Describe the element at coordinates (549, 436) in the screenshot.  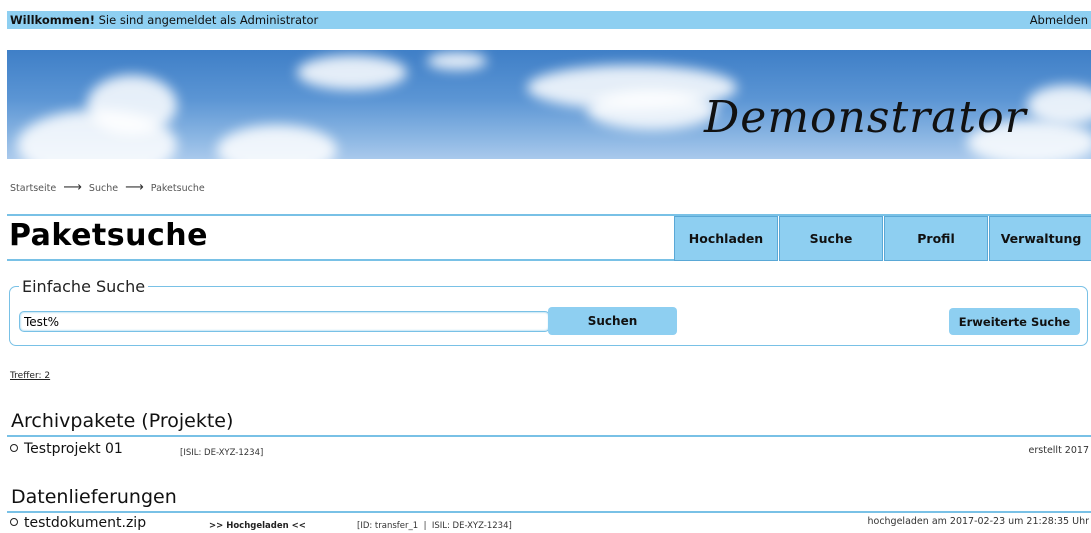
I see `archive-divider` at that location.